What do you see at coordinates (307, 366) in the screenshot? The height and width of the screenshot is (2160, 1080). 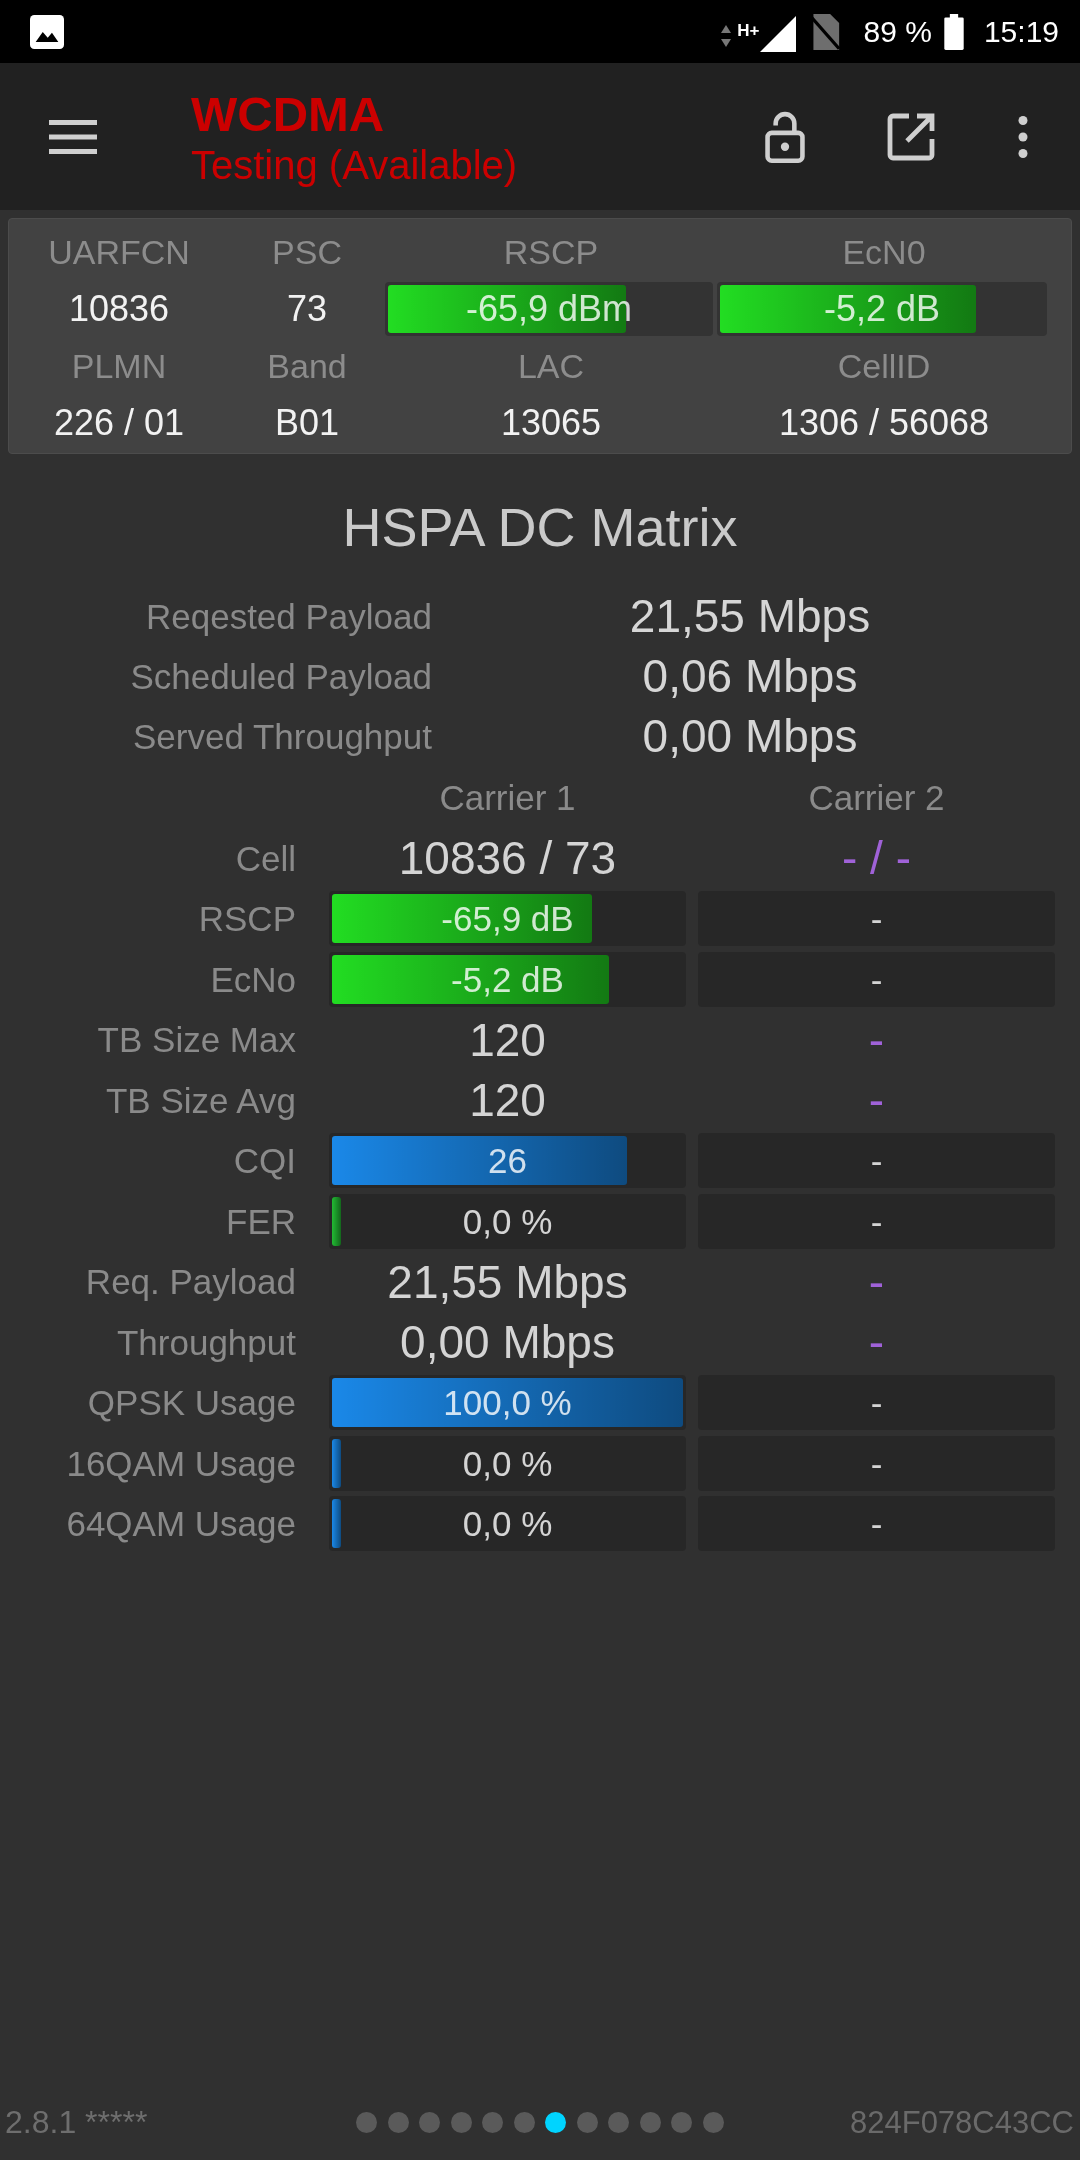 I see `field-label: Band` at bounding box center [307, 366].